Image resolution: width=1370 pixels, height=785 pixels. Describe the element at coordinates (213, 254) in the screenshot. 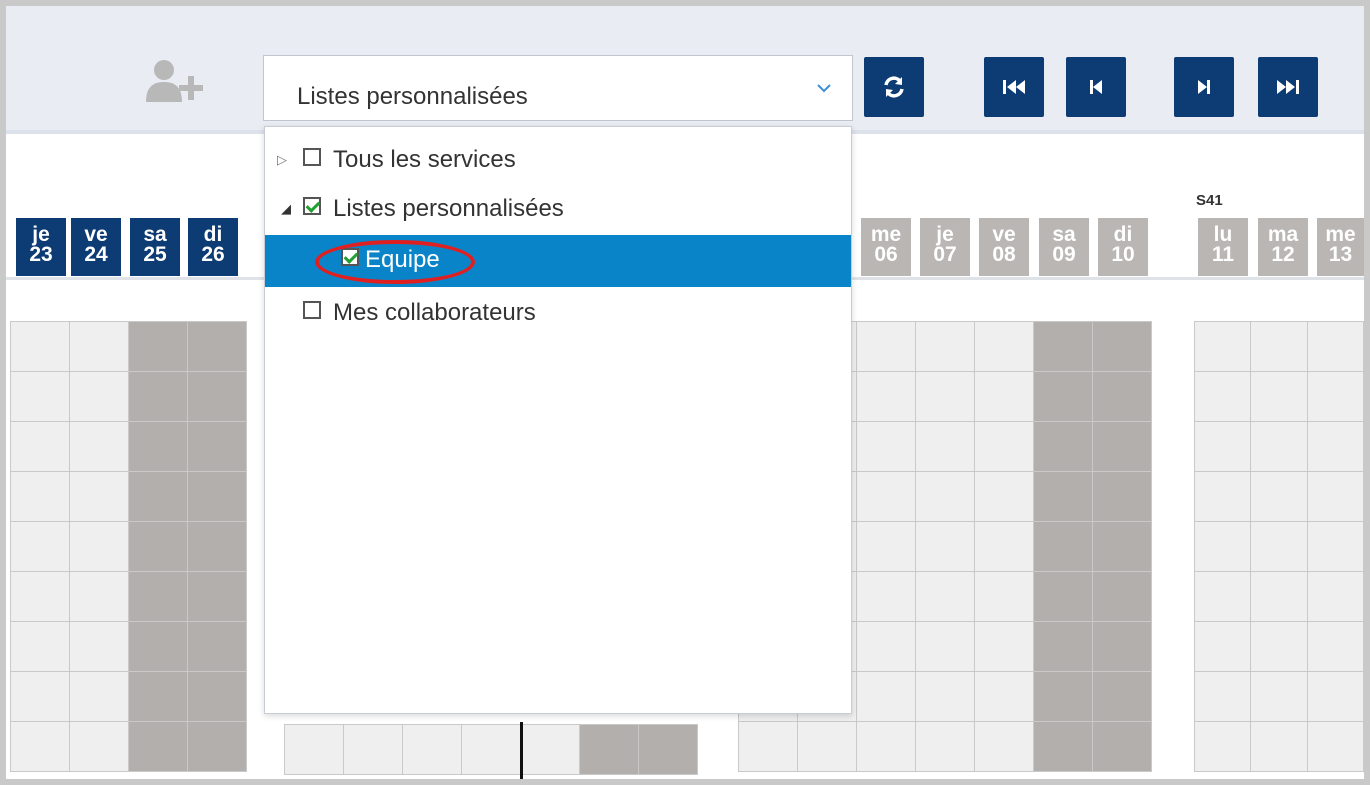

I see `day-number: 26` at that location.